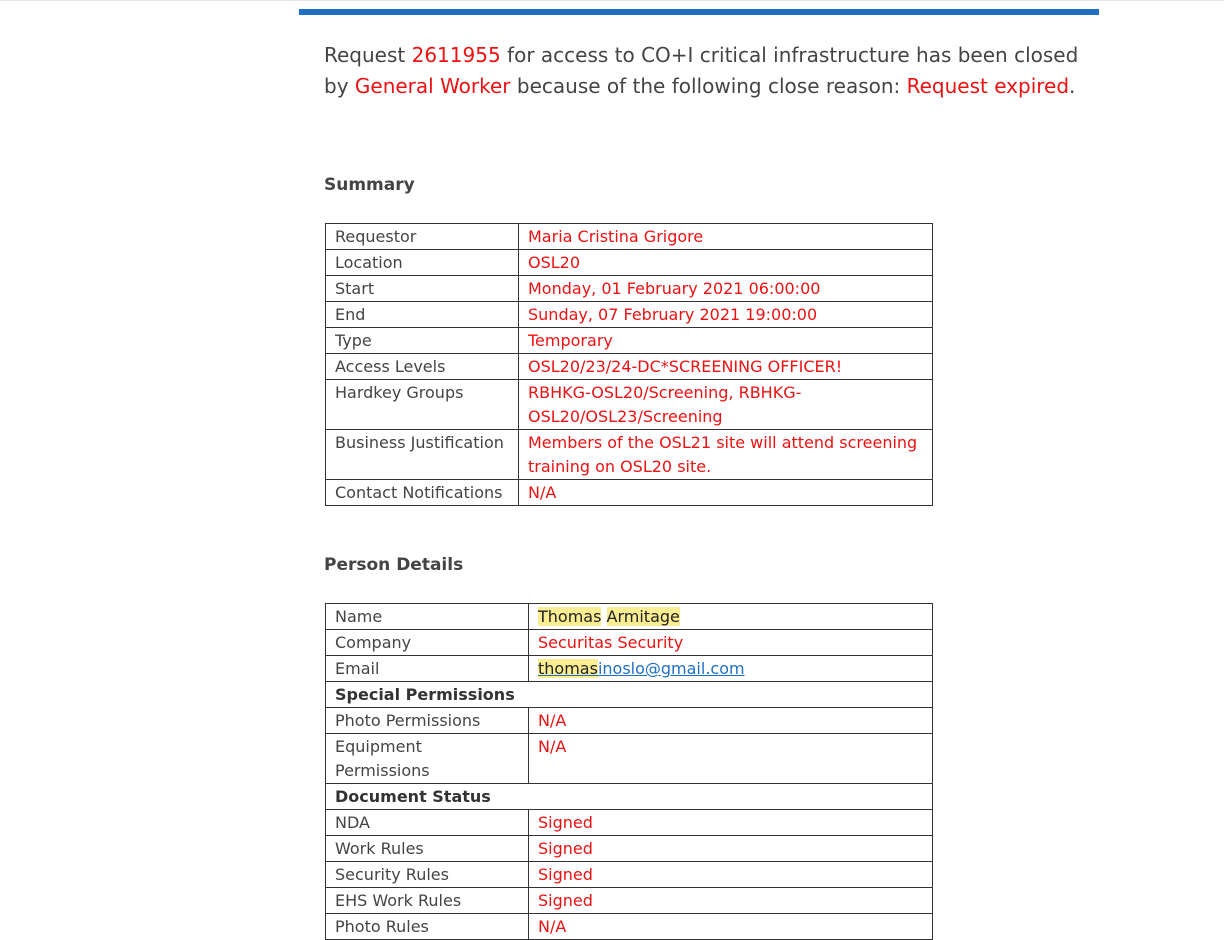  I want to click on document-status-value: N/A, so click(730, 926).